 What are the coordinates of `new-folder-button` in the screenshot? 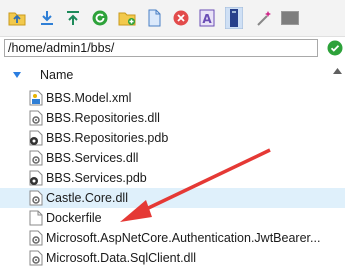 It's located at (127, 18).